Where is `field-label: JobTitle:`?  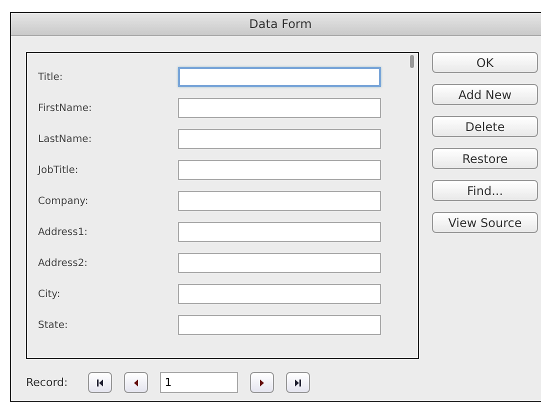 field-label: JobTitle: is located at coordinates (59, 170).